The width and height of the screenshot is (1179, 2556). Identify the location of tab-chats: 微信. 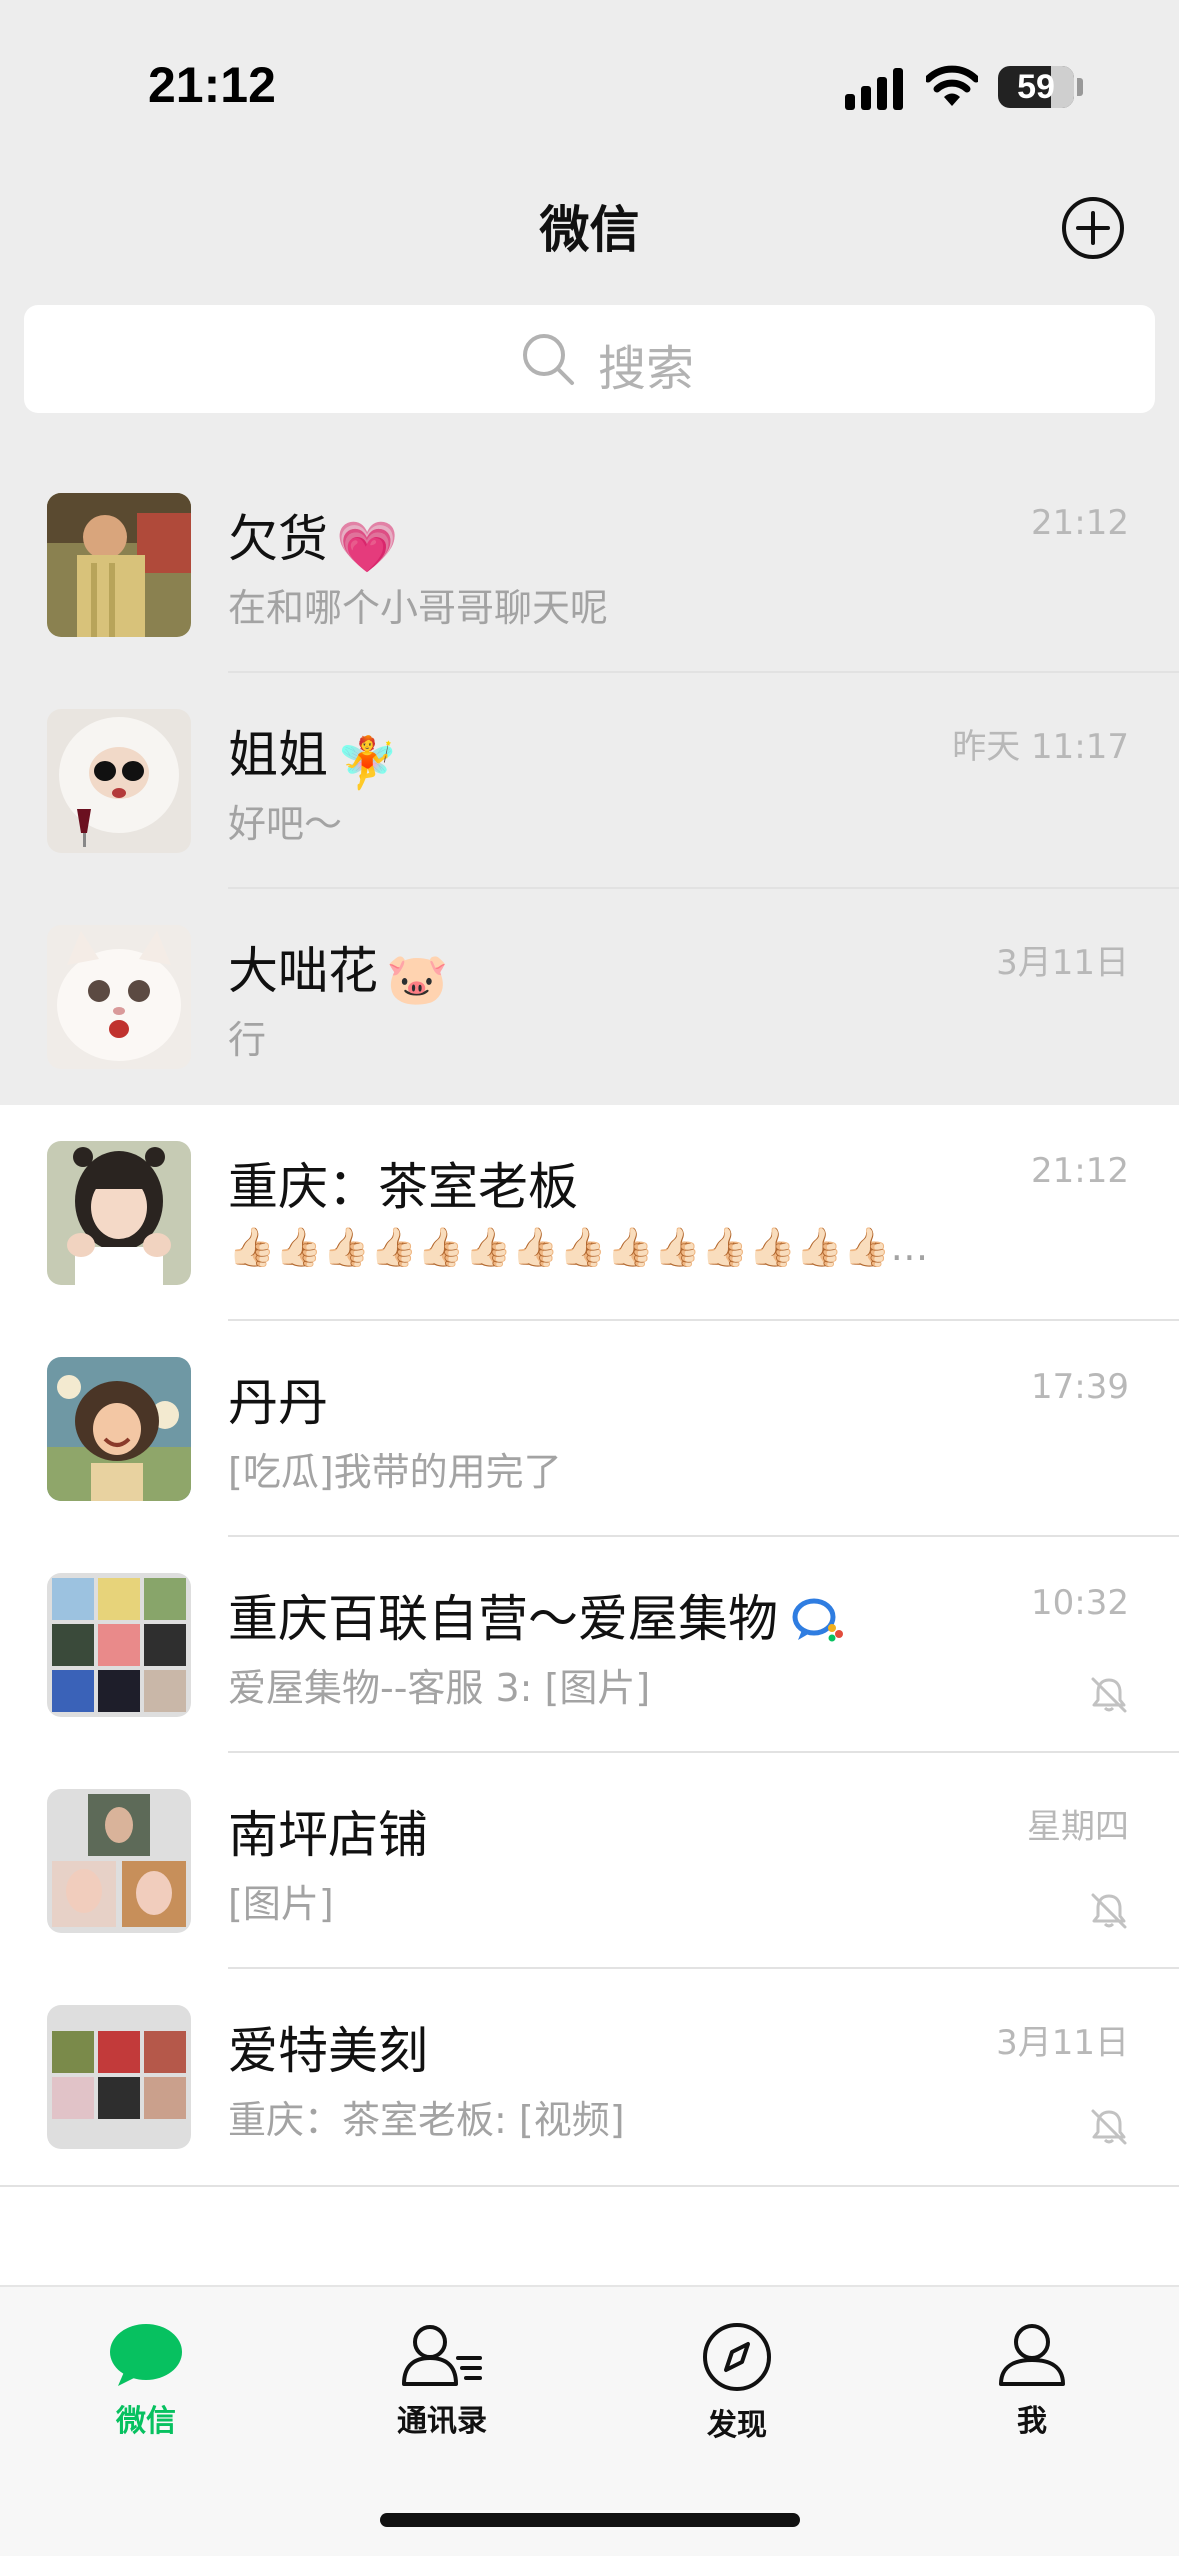
(146, 2387).